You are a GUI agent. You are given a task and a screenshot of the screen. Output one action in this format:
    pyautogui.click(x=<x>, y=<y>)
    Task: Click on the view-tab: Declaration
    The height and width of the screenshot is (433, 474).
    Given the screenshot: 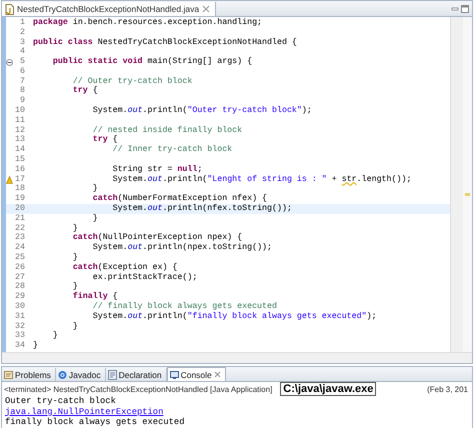 What is the action you would take?
    pyautogui.click(x=136, y=374)
    